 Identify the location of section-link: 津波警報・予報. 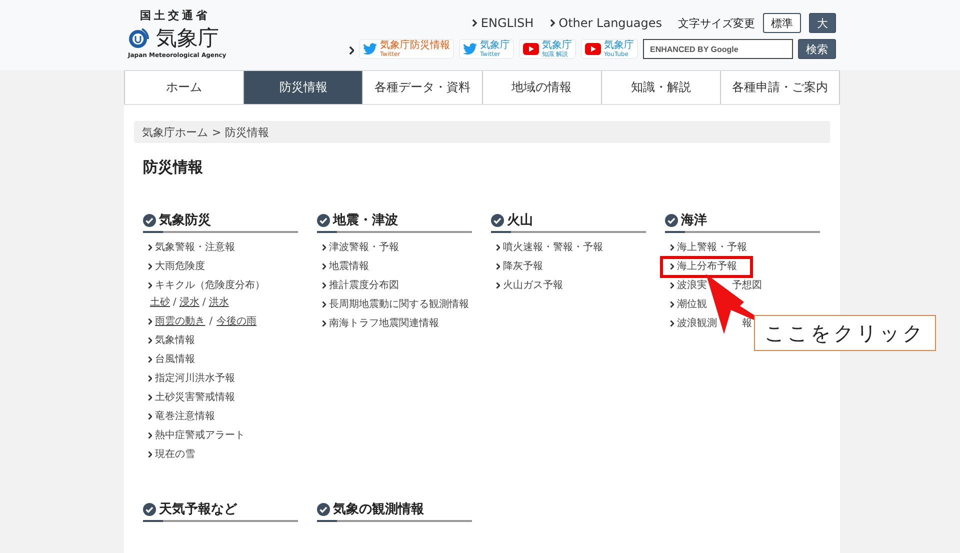
(364, 248).